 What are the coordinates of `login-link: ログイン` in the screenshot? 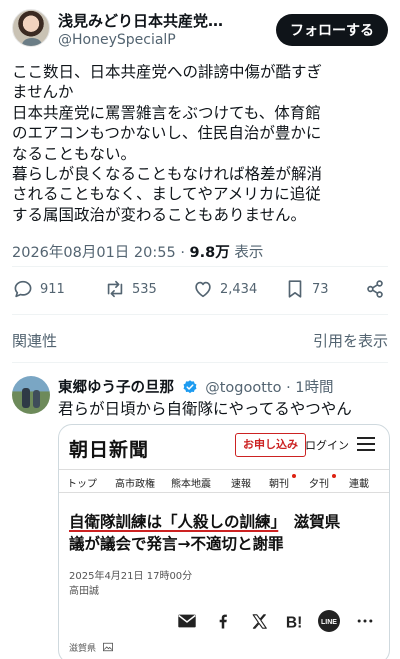 It's located at (327, 445).